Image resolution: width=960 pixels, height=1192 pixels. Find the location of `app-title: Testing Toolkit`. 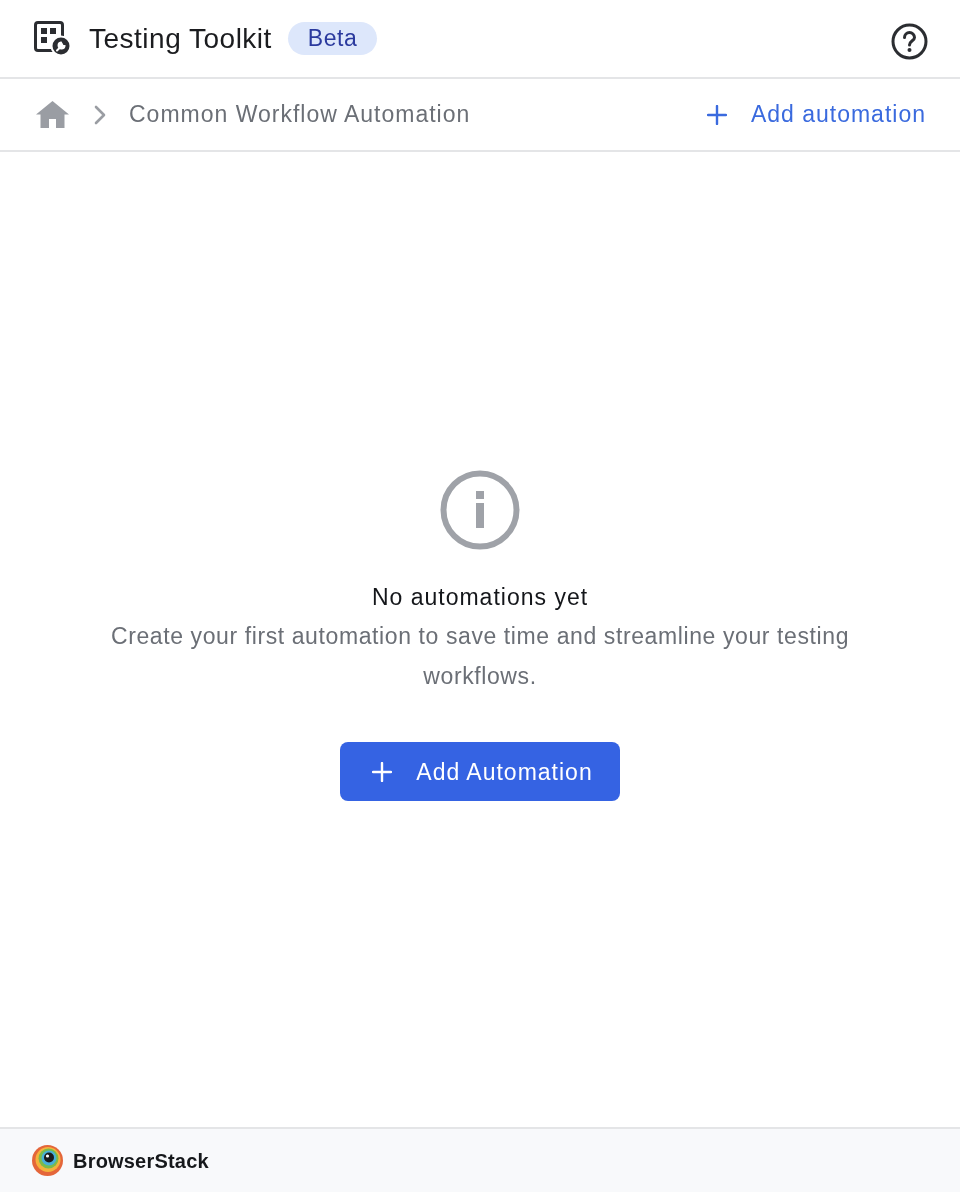

app-title: Testing Toolkit is located at coordinates (180, 38).